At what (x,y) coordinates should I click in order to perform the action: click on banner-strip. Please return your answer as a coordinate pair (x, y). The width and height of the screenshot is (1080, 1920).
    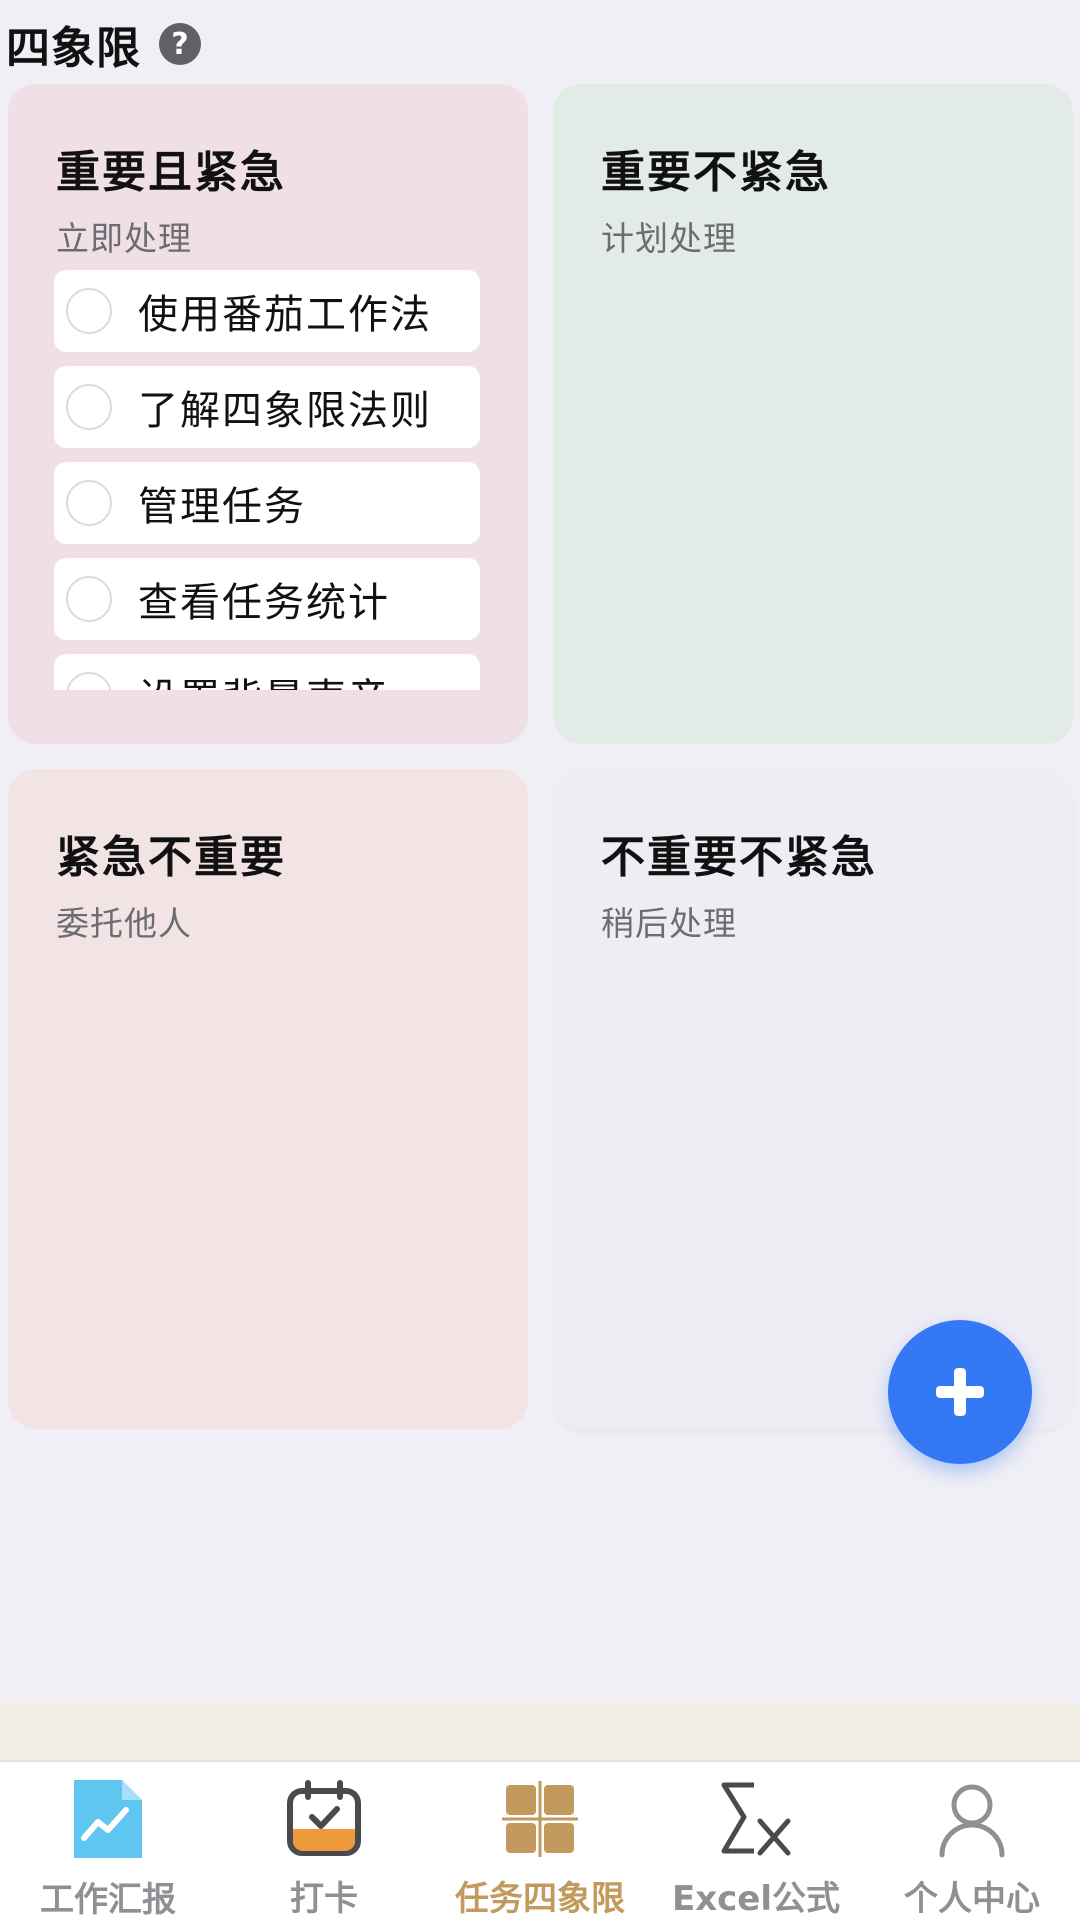
    Looking at the image, I should click on (540, 1731).